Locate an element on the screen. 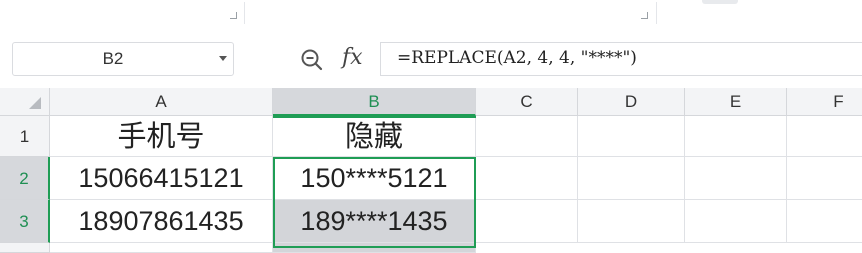 This screenshot has width=862, height=253. cell-f3 is located at coordinates (824, 221).